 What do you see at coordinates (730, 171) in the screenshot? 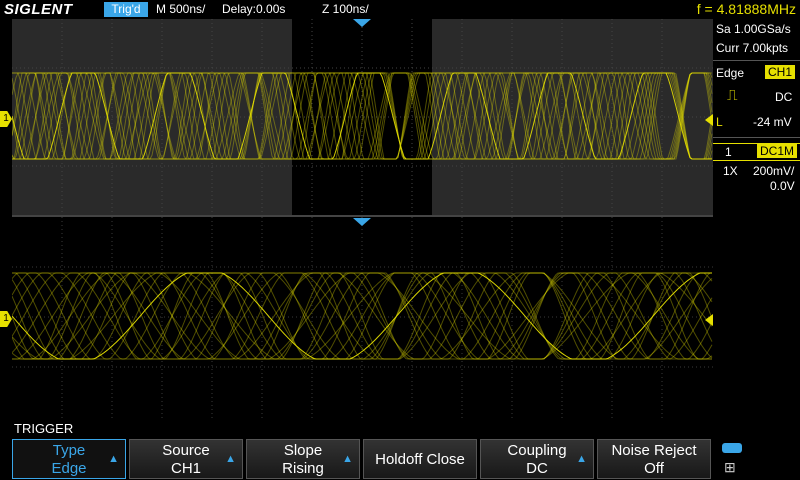
I see `probe-ratio: 1X` at bounding box center [730, 171].